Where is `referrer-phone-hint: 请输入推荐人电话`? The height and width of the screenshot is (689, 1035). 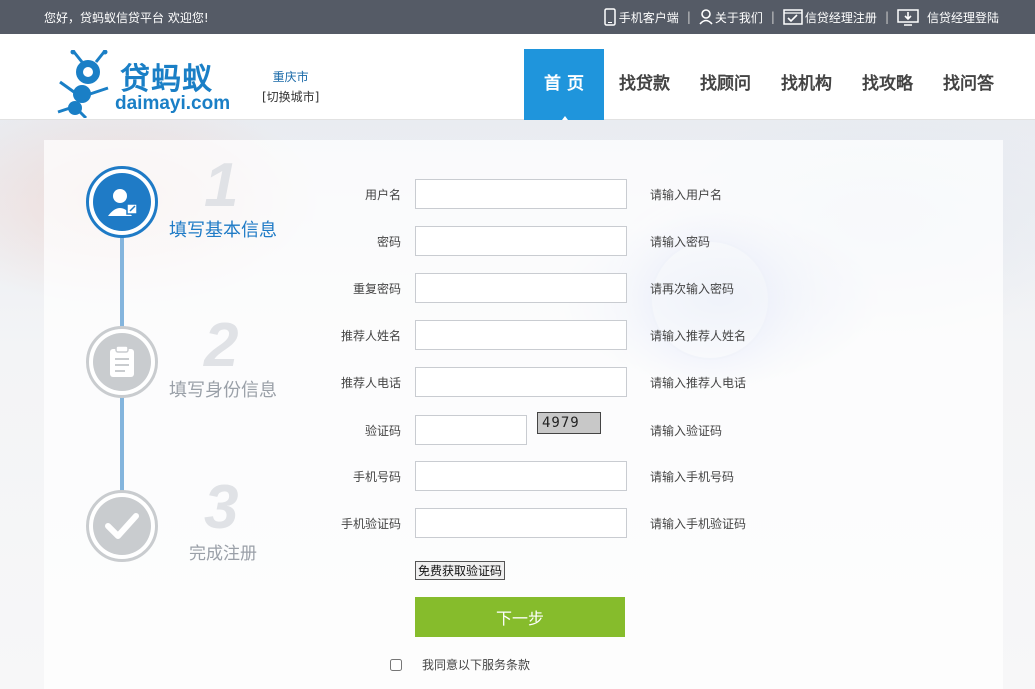
referrer-phone-hint: 请输入推荐人电话 is located at coordinates (698, 383).